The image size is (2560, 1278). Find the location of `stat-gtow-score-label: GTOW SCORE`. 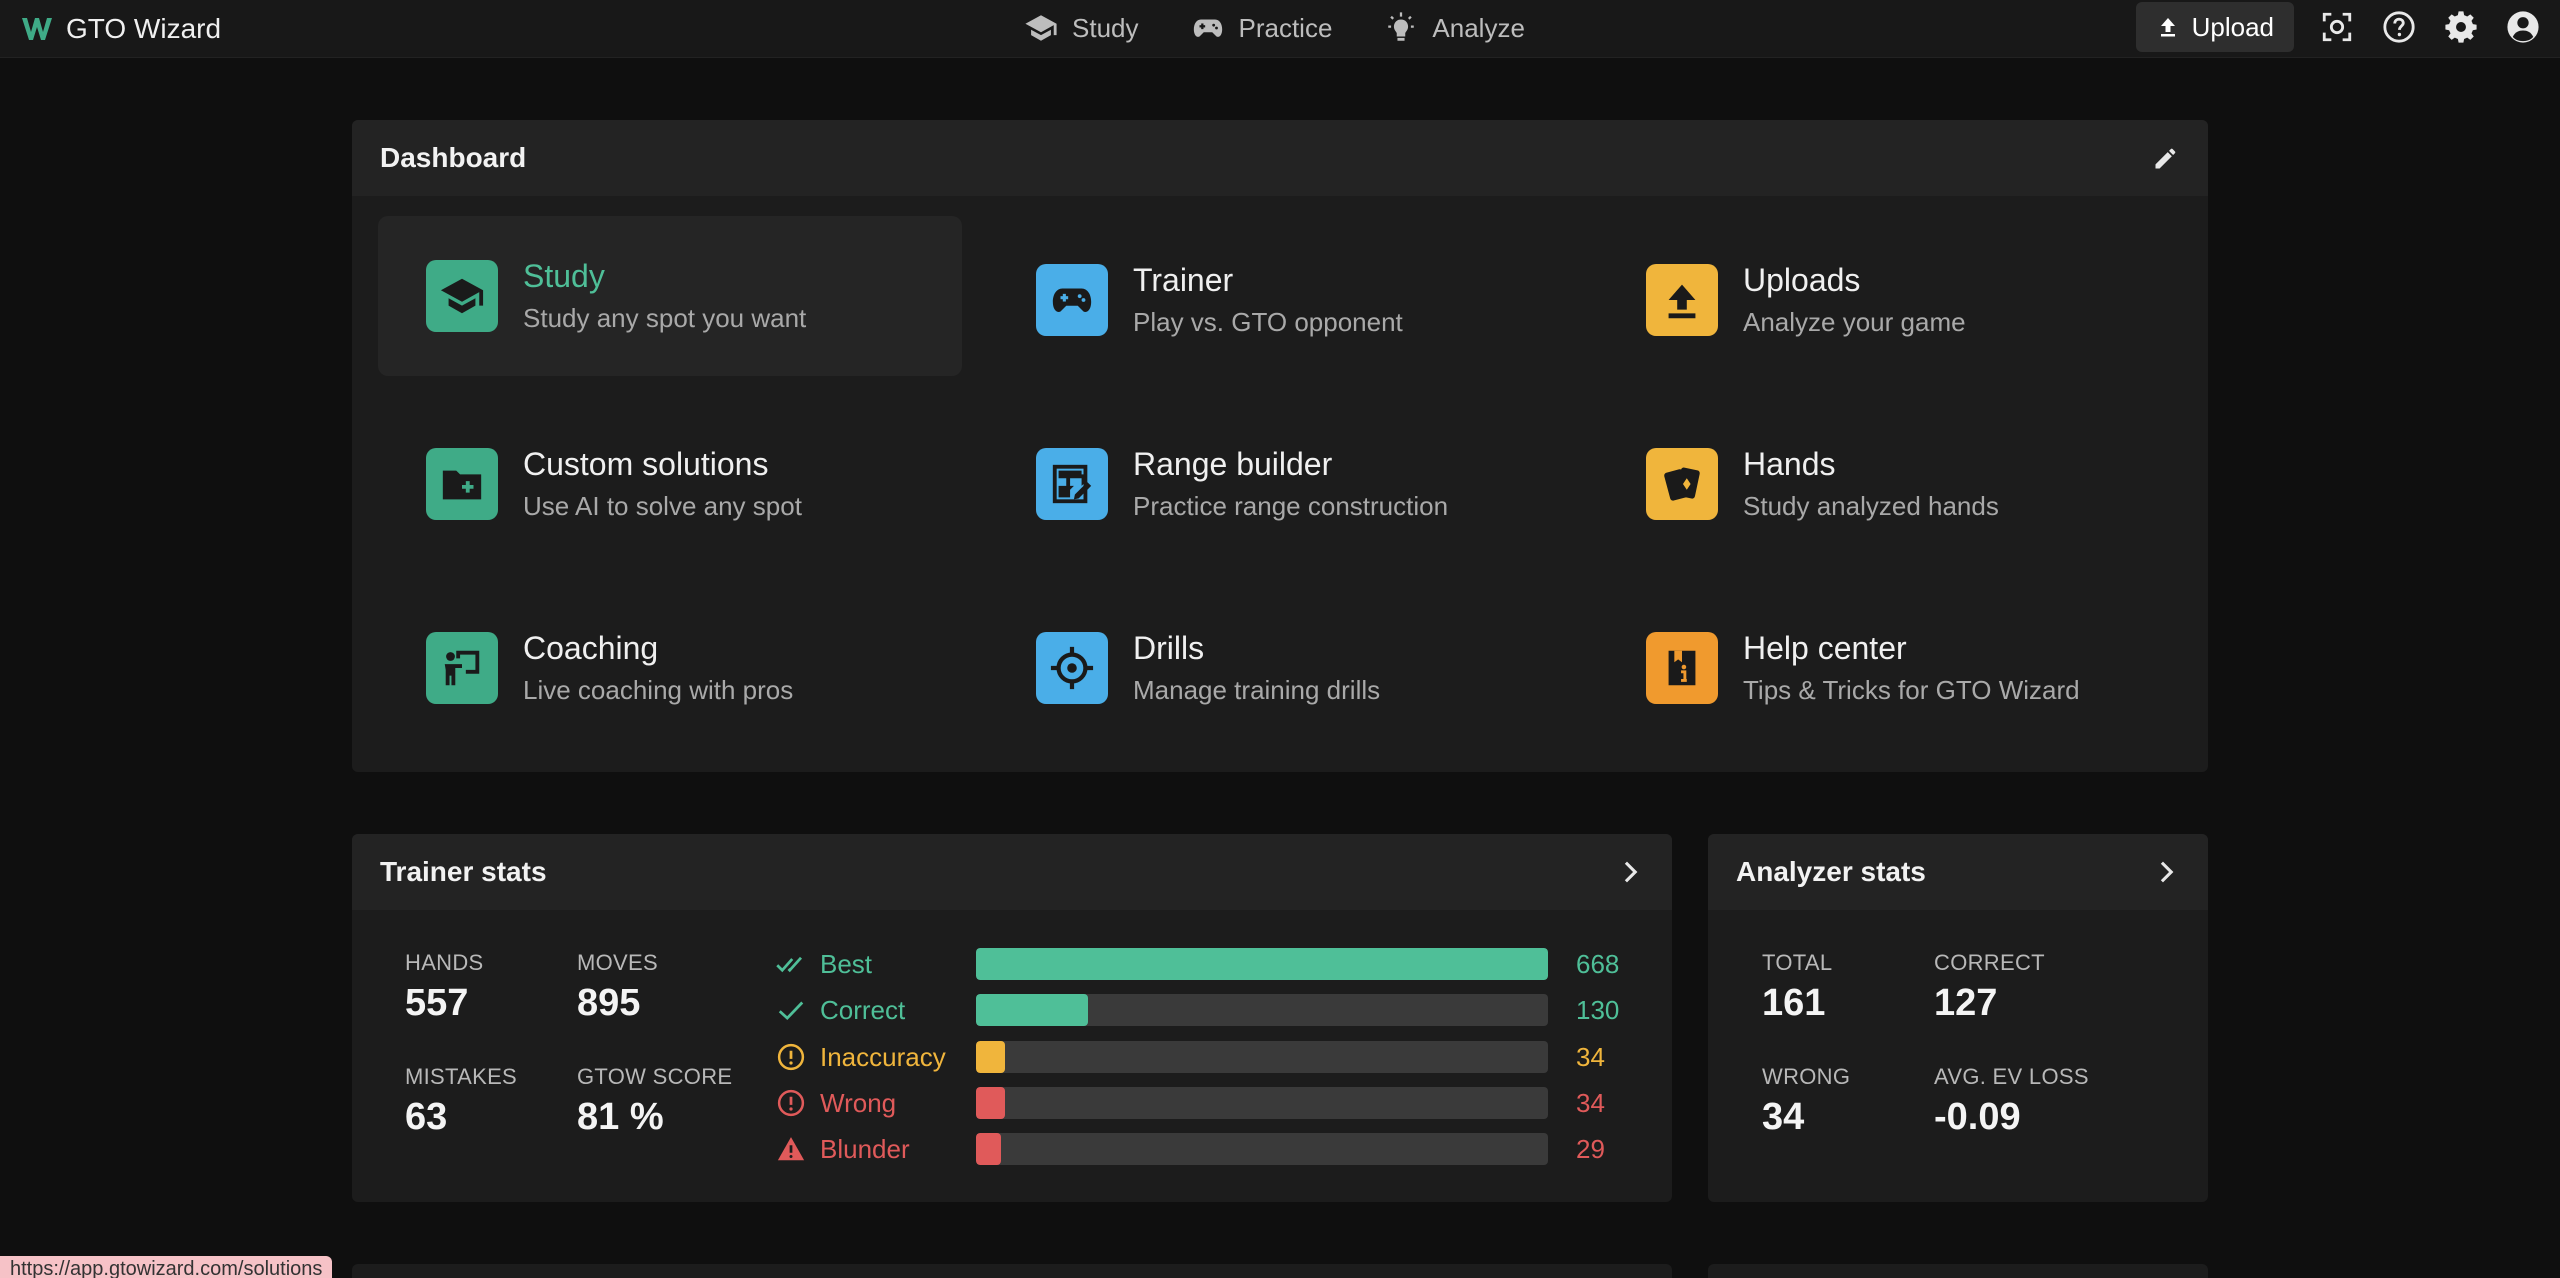

stat-gtow-score-label: GTOW SCORE is located at coordinates (655, 1076).